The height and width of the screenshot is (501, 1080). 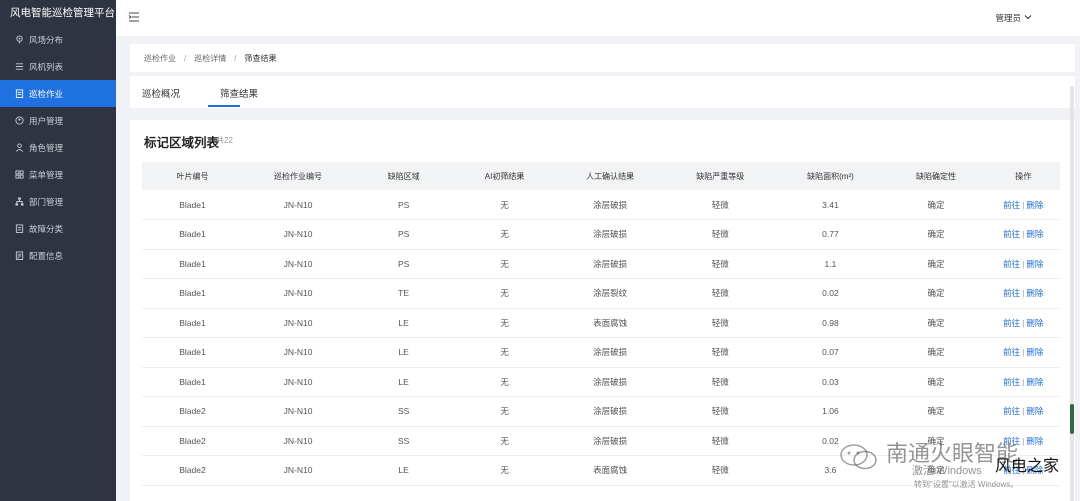 I want to click on table-cell: 涂层裂纹, so click(x=610, y=293).